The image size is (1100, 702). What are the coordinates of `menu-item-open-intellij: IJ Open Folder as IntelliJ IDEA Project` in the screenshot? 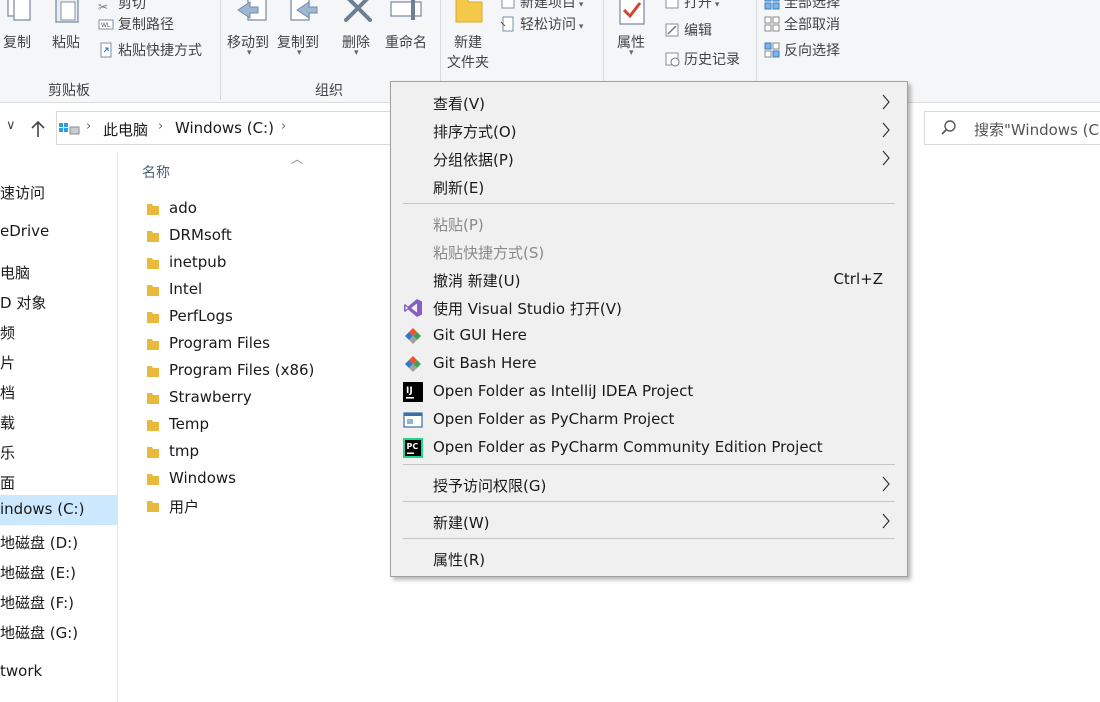 It's located at (649, 391).